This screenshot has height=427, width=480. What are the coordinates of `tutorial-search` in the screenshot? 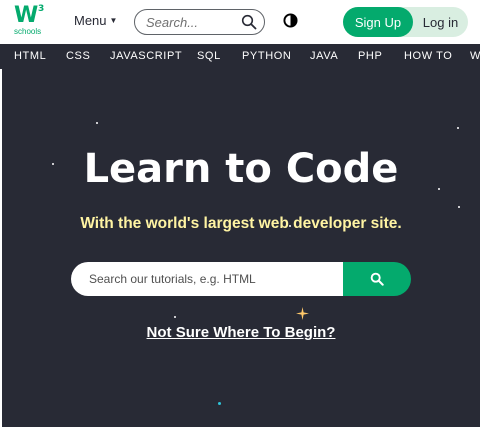 It's located at (241, 279).